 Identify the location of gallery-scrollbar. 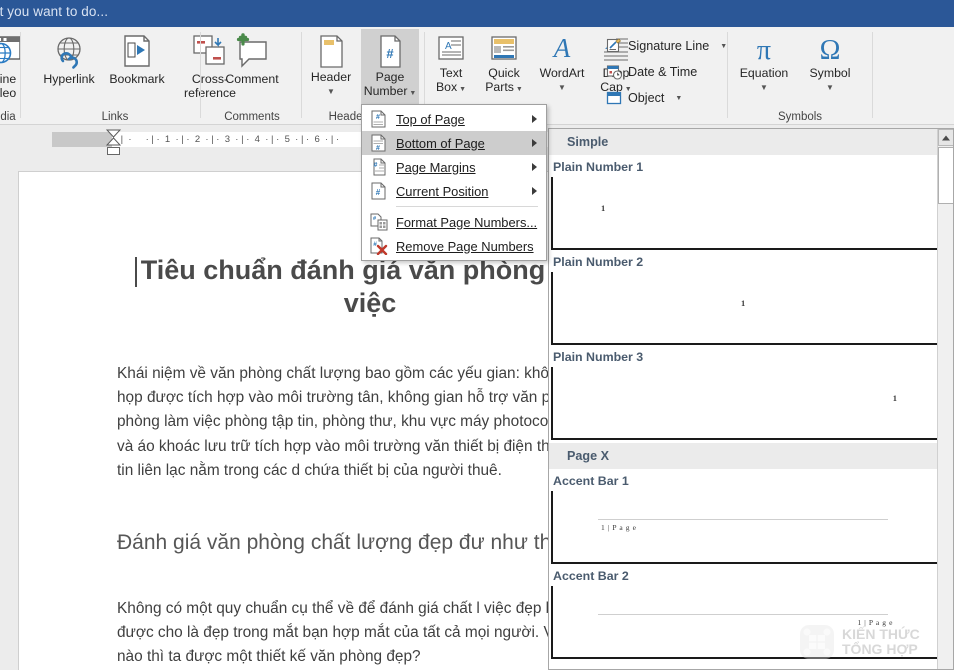
(945, 399).